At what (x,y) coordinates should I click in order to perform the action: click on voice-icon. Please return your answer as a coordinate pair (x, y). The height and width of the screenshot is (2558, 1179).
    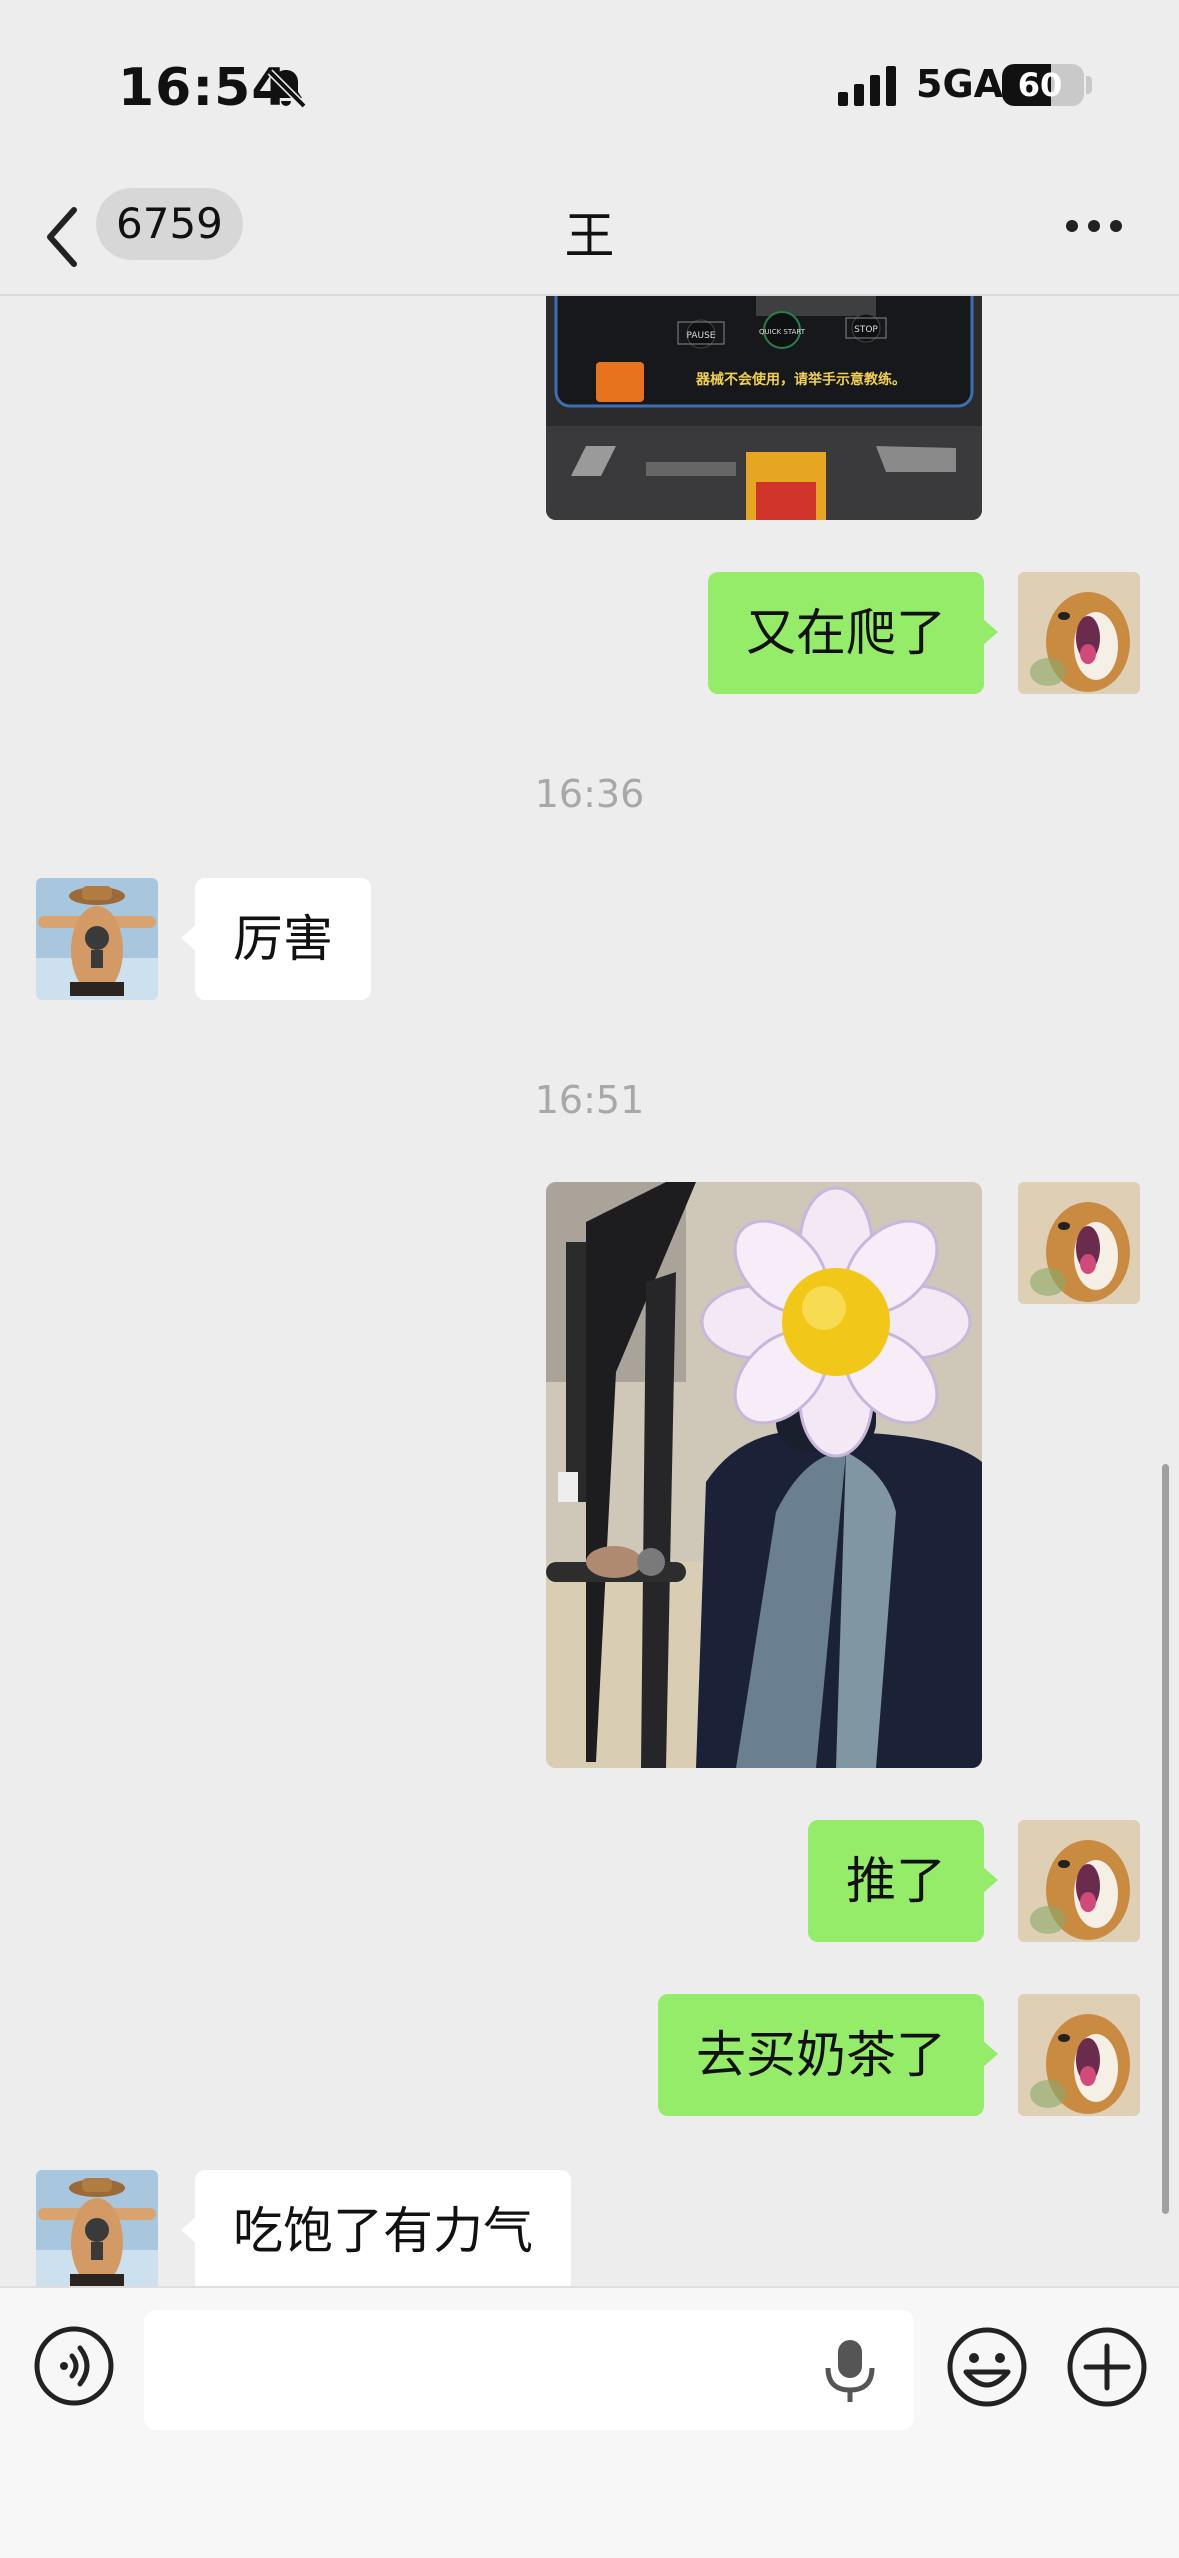
    Looking at the image, I should click on (74, 2366).